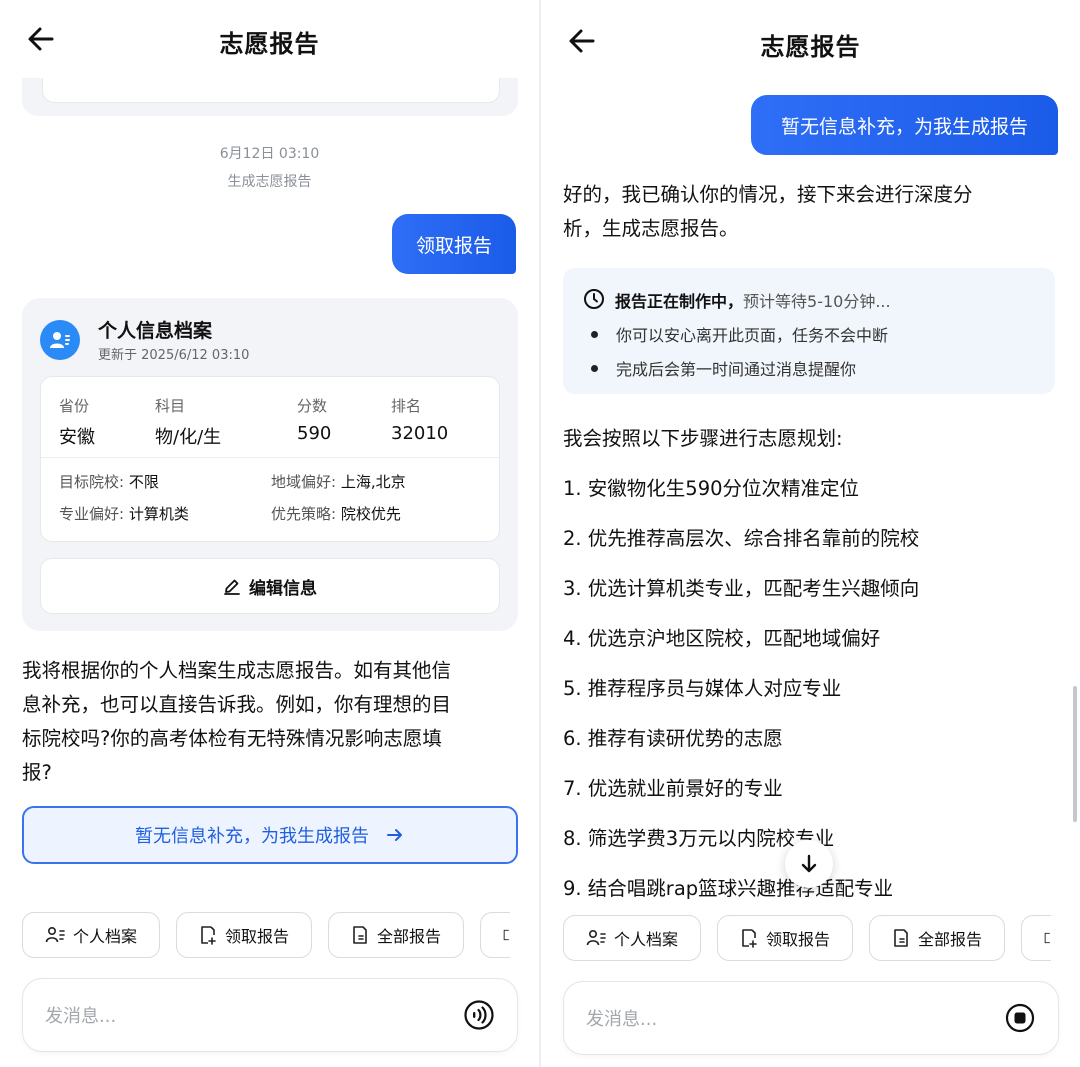 This screenshot has height=1067, width=1080. Describe the element at coordinates (314, 433) in the screenshot. I see `stat-value-score: 590` at that location.